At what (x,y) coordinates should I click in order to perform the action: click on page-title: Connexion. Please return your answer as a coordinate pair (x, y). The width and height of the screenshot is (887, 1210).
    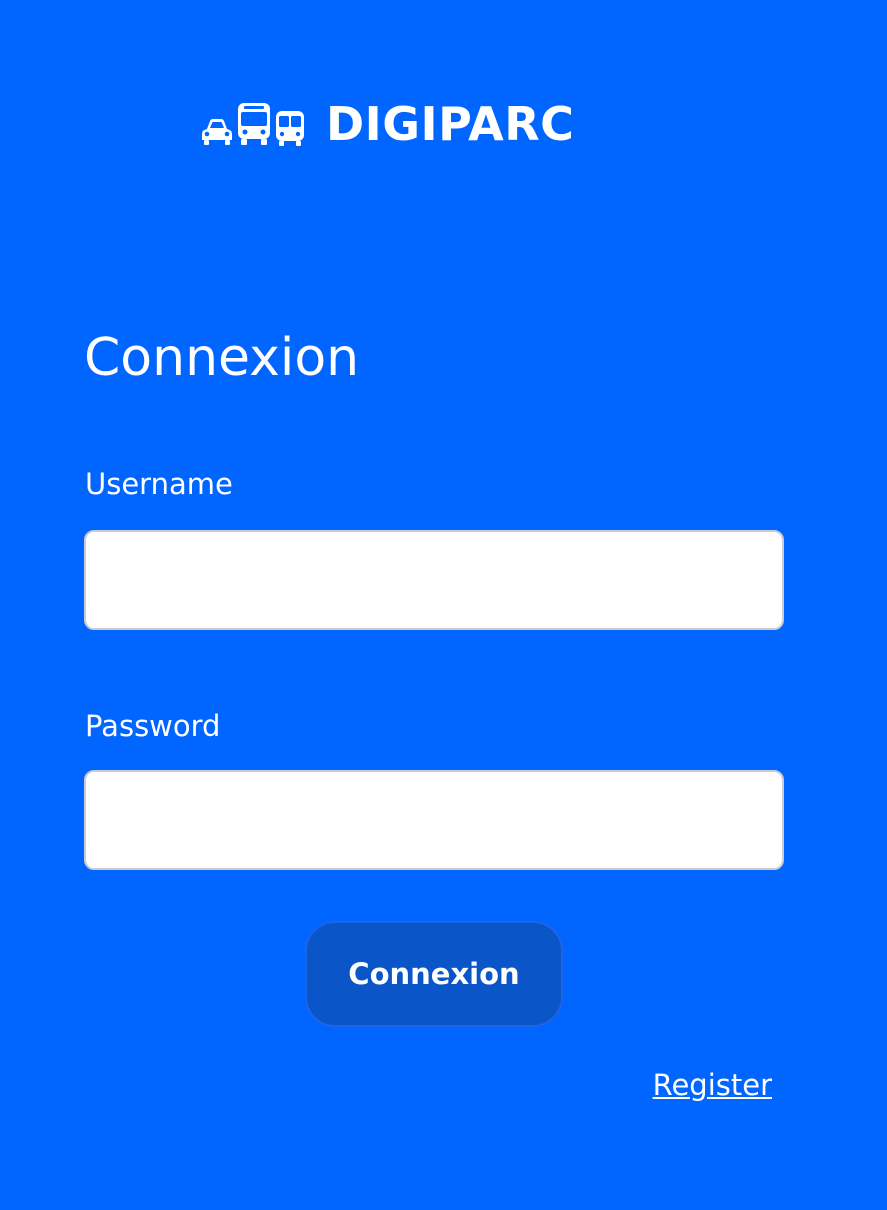
    Looking at the image, I should click on (222, 358).